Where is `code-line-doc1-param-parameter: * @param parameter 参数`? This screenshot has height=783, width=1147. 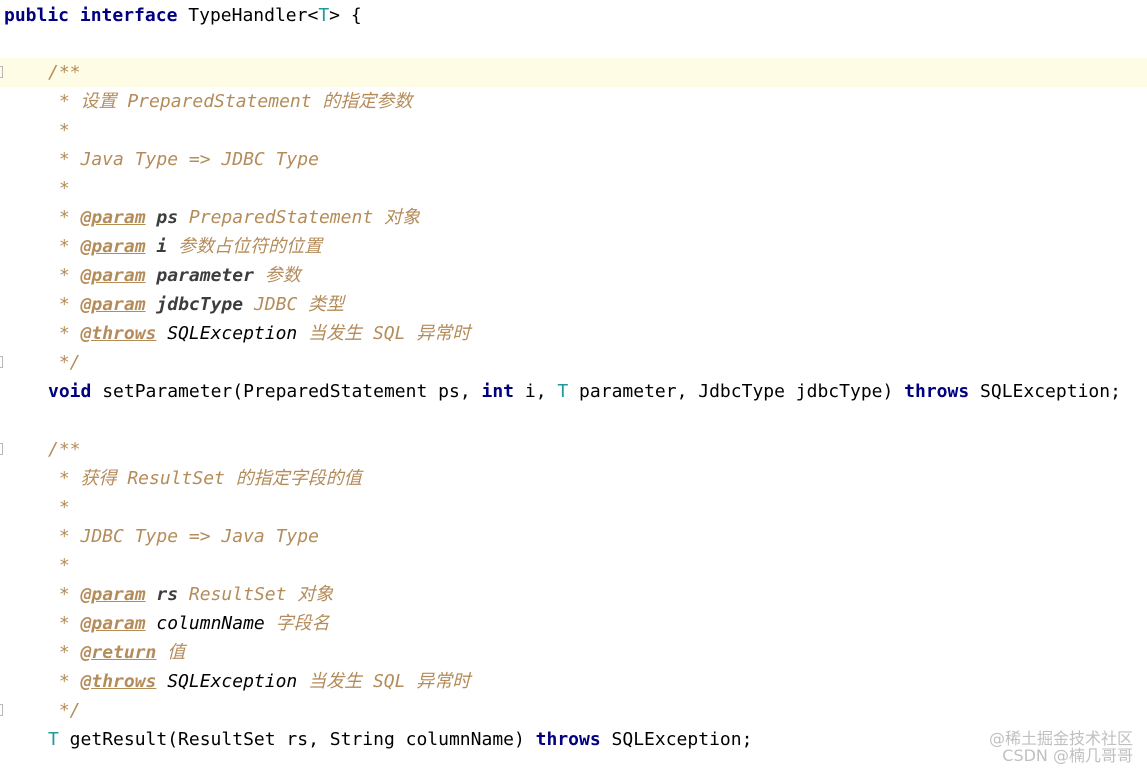 code-line-doc1-param-parameter: * @param parameter 参数 is located at coordinates (573, 275).